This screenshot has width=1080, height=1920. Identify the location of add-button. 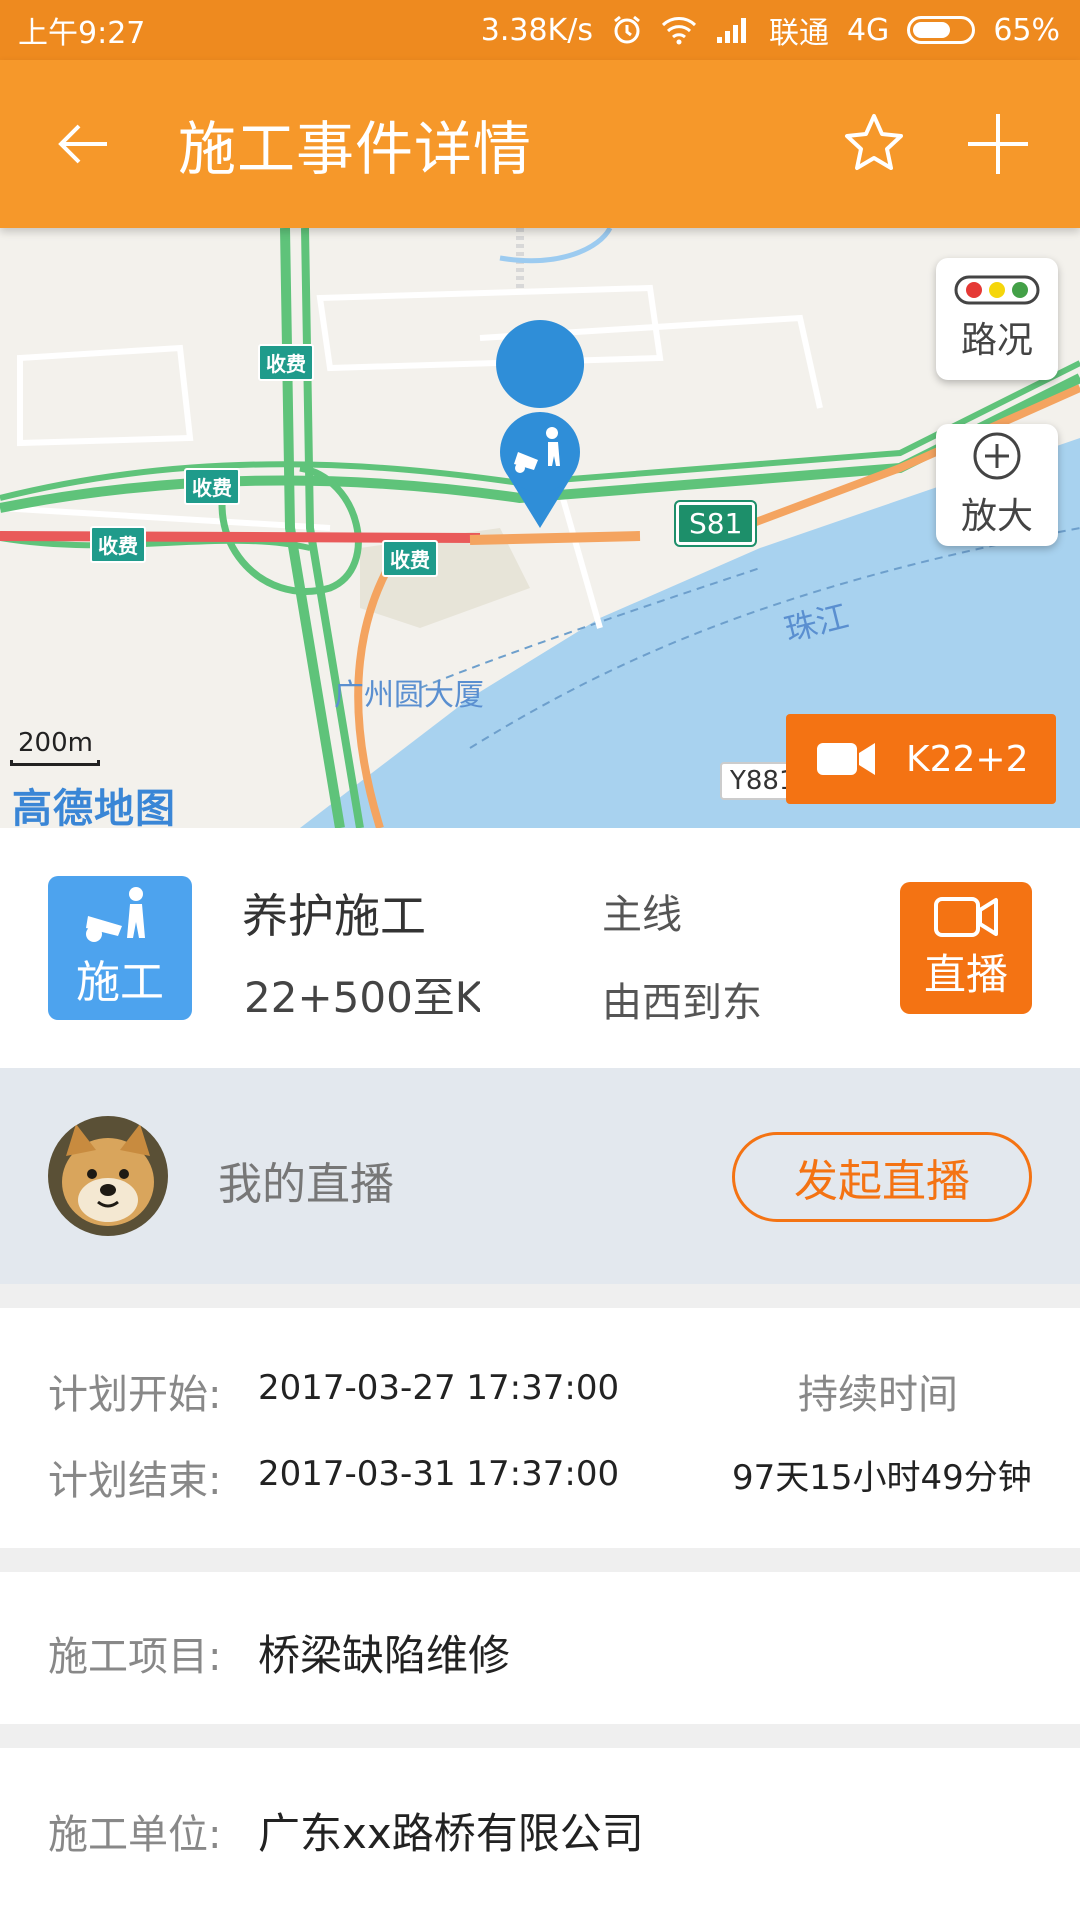
(998, 144).